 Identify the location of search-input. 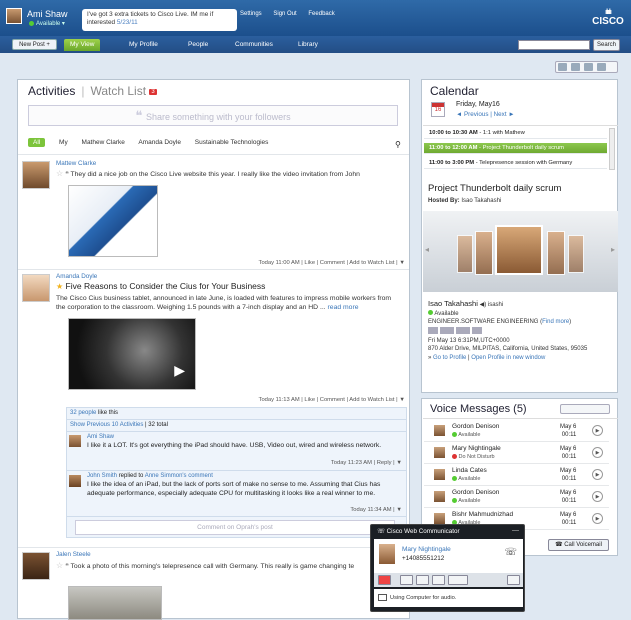
(554, 45).